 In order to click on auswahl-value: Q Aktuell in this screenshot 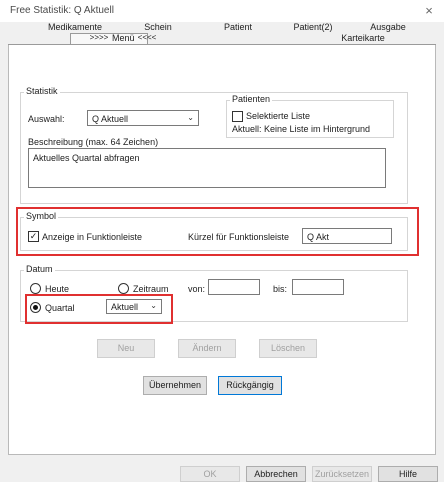, I will do `click(110, 119)`.